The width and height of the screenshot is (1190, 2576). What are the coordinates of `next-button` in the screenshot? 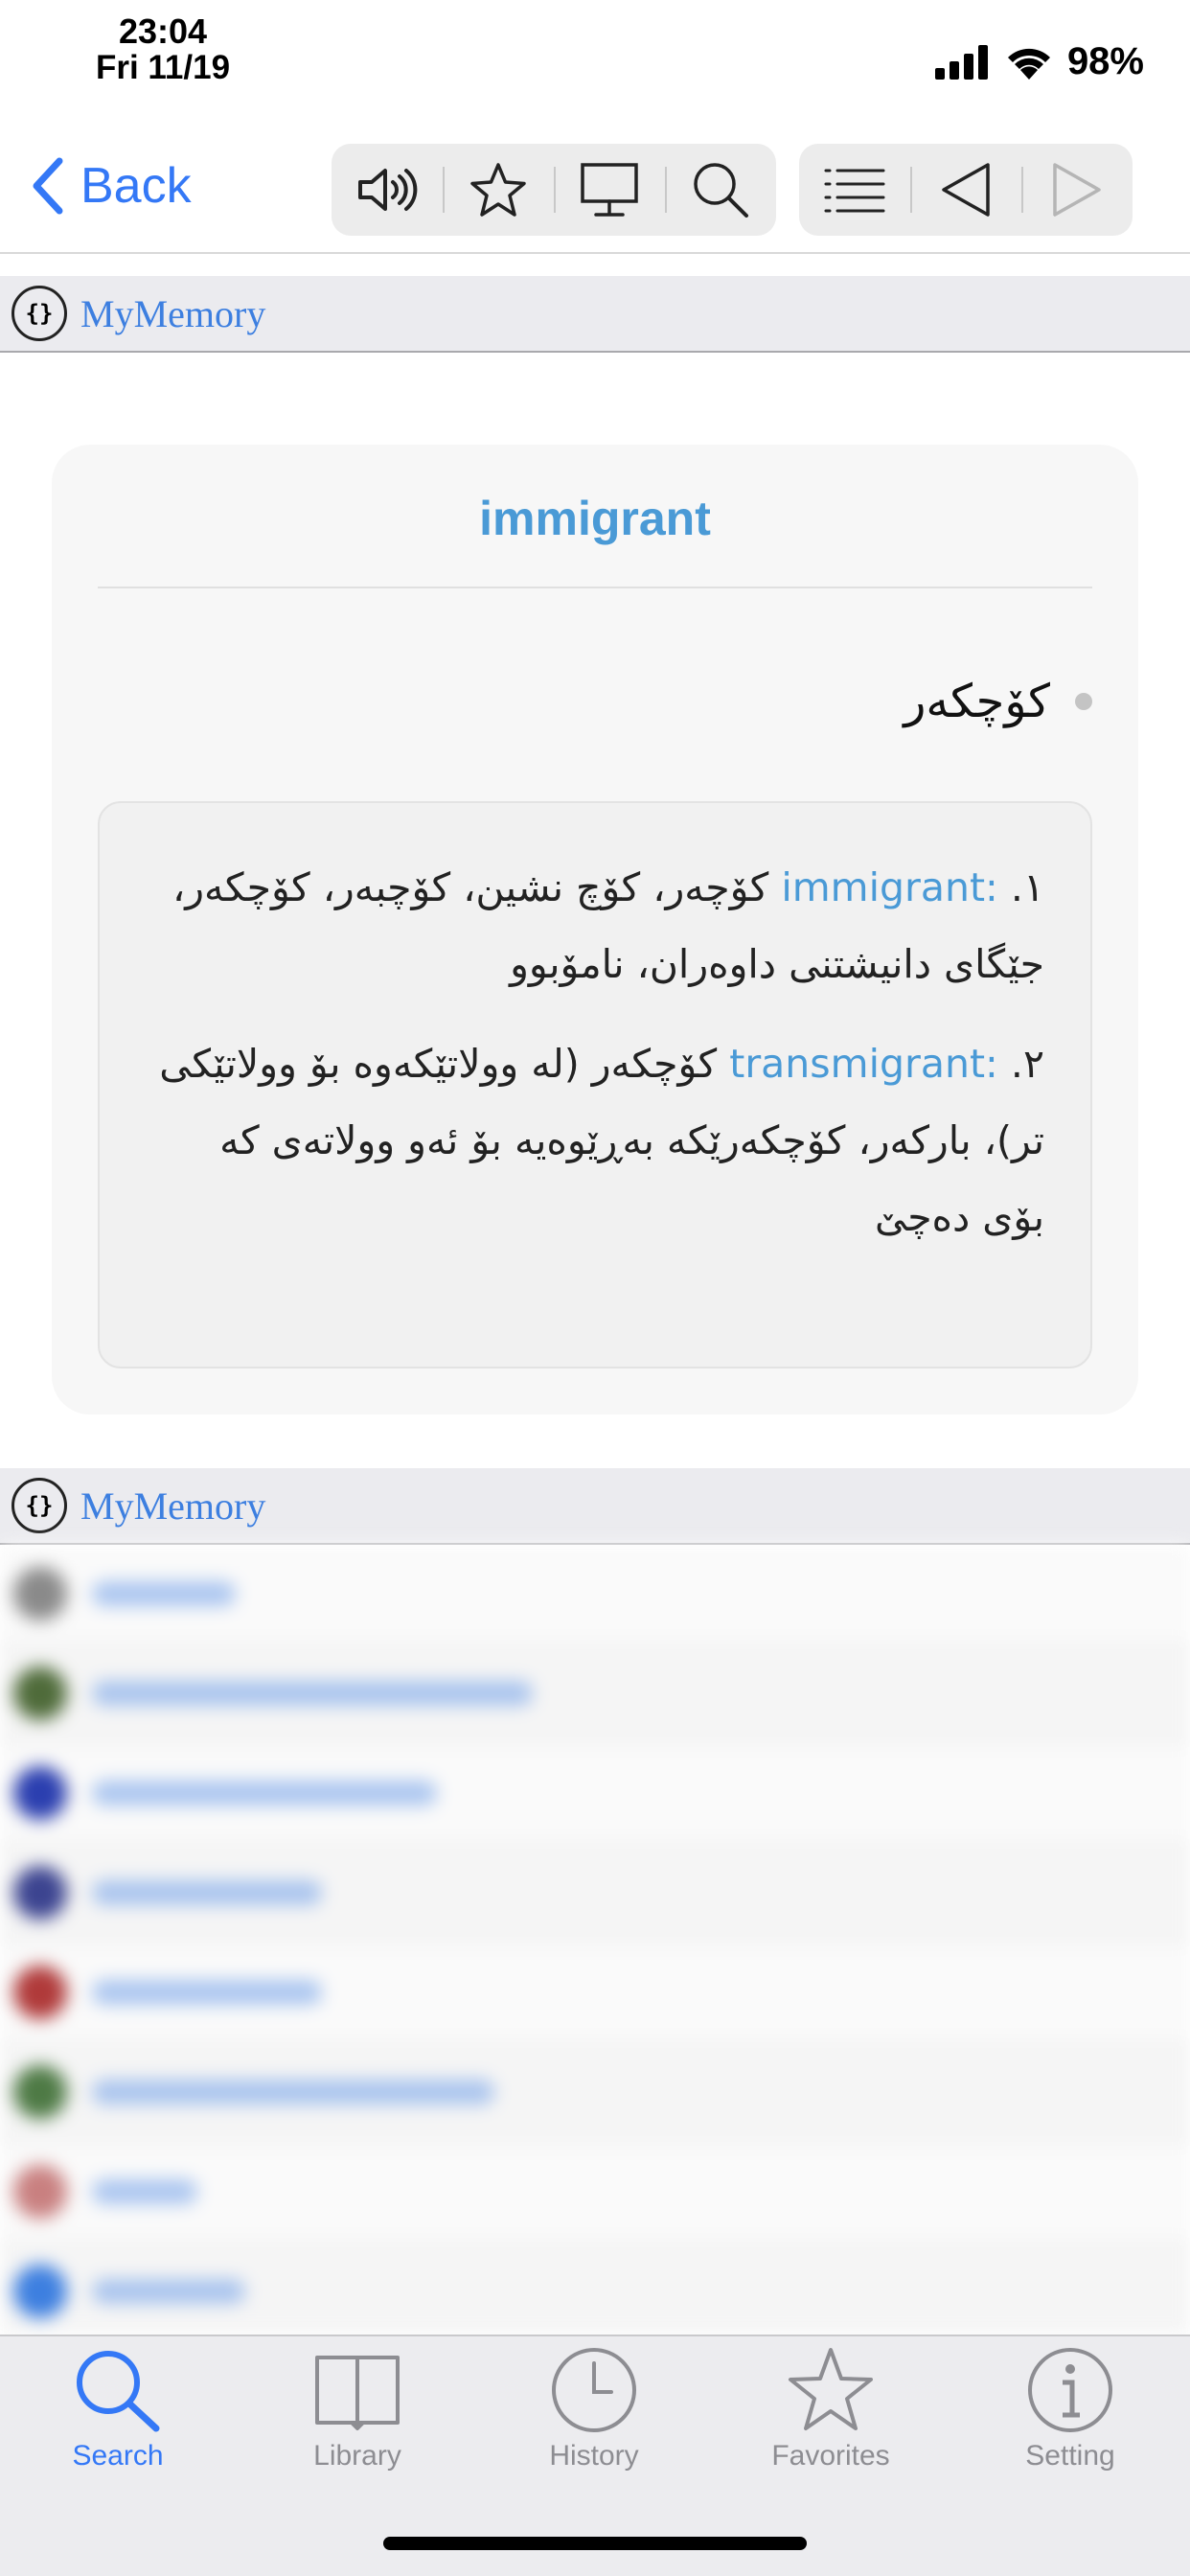 It's located at (1077, 190).